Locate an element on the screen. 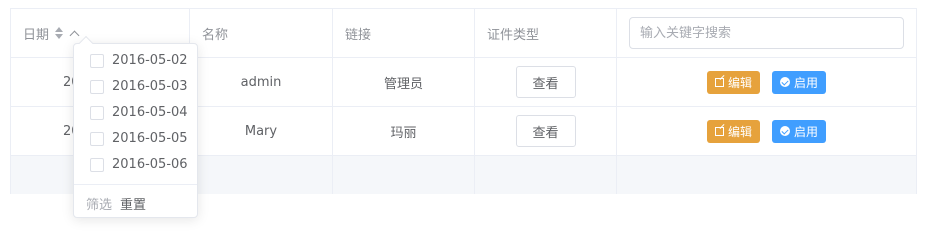 This screenshot has width=930, height=240. name-value: Mary is located at coordinates (261, 131).